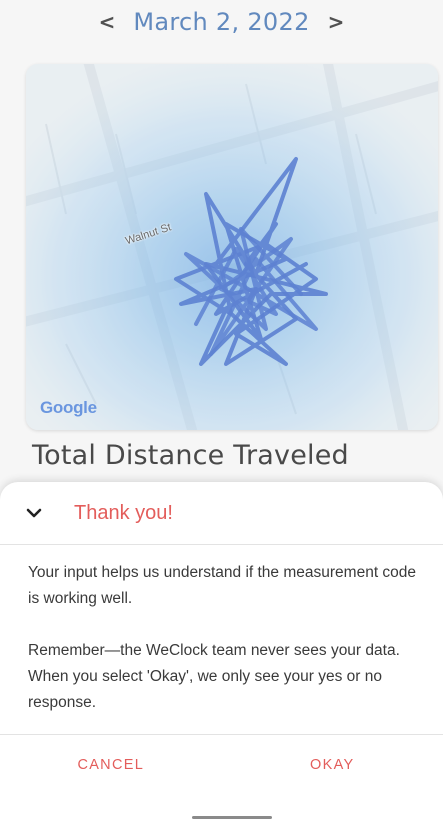 This screenshot has width=443, height=824. What do you see at coordinates (111, 765) in the screenshot?
I see `cancel-button: CANCEL` at bounding box center [111, 765].